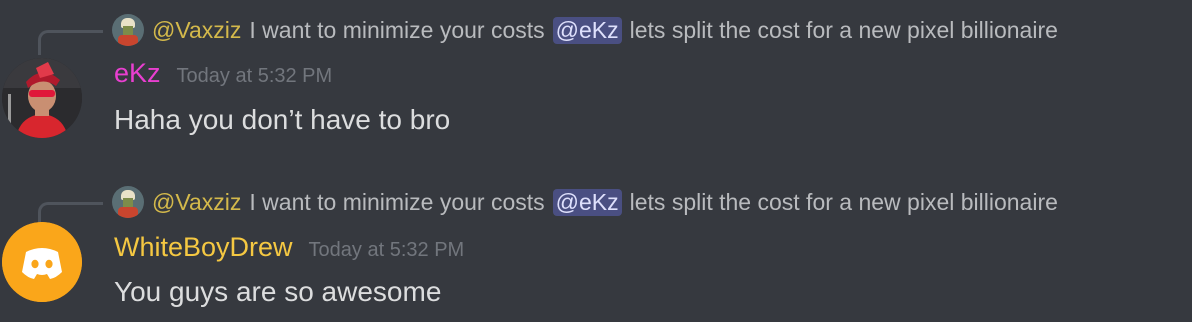  I want to click on message-header: eKz Today at 5:32 PM, so click(223, 73).